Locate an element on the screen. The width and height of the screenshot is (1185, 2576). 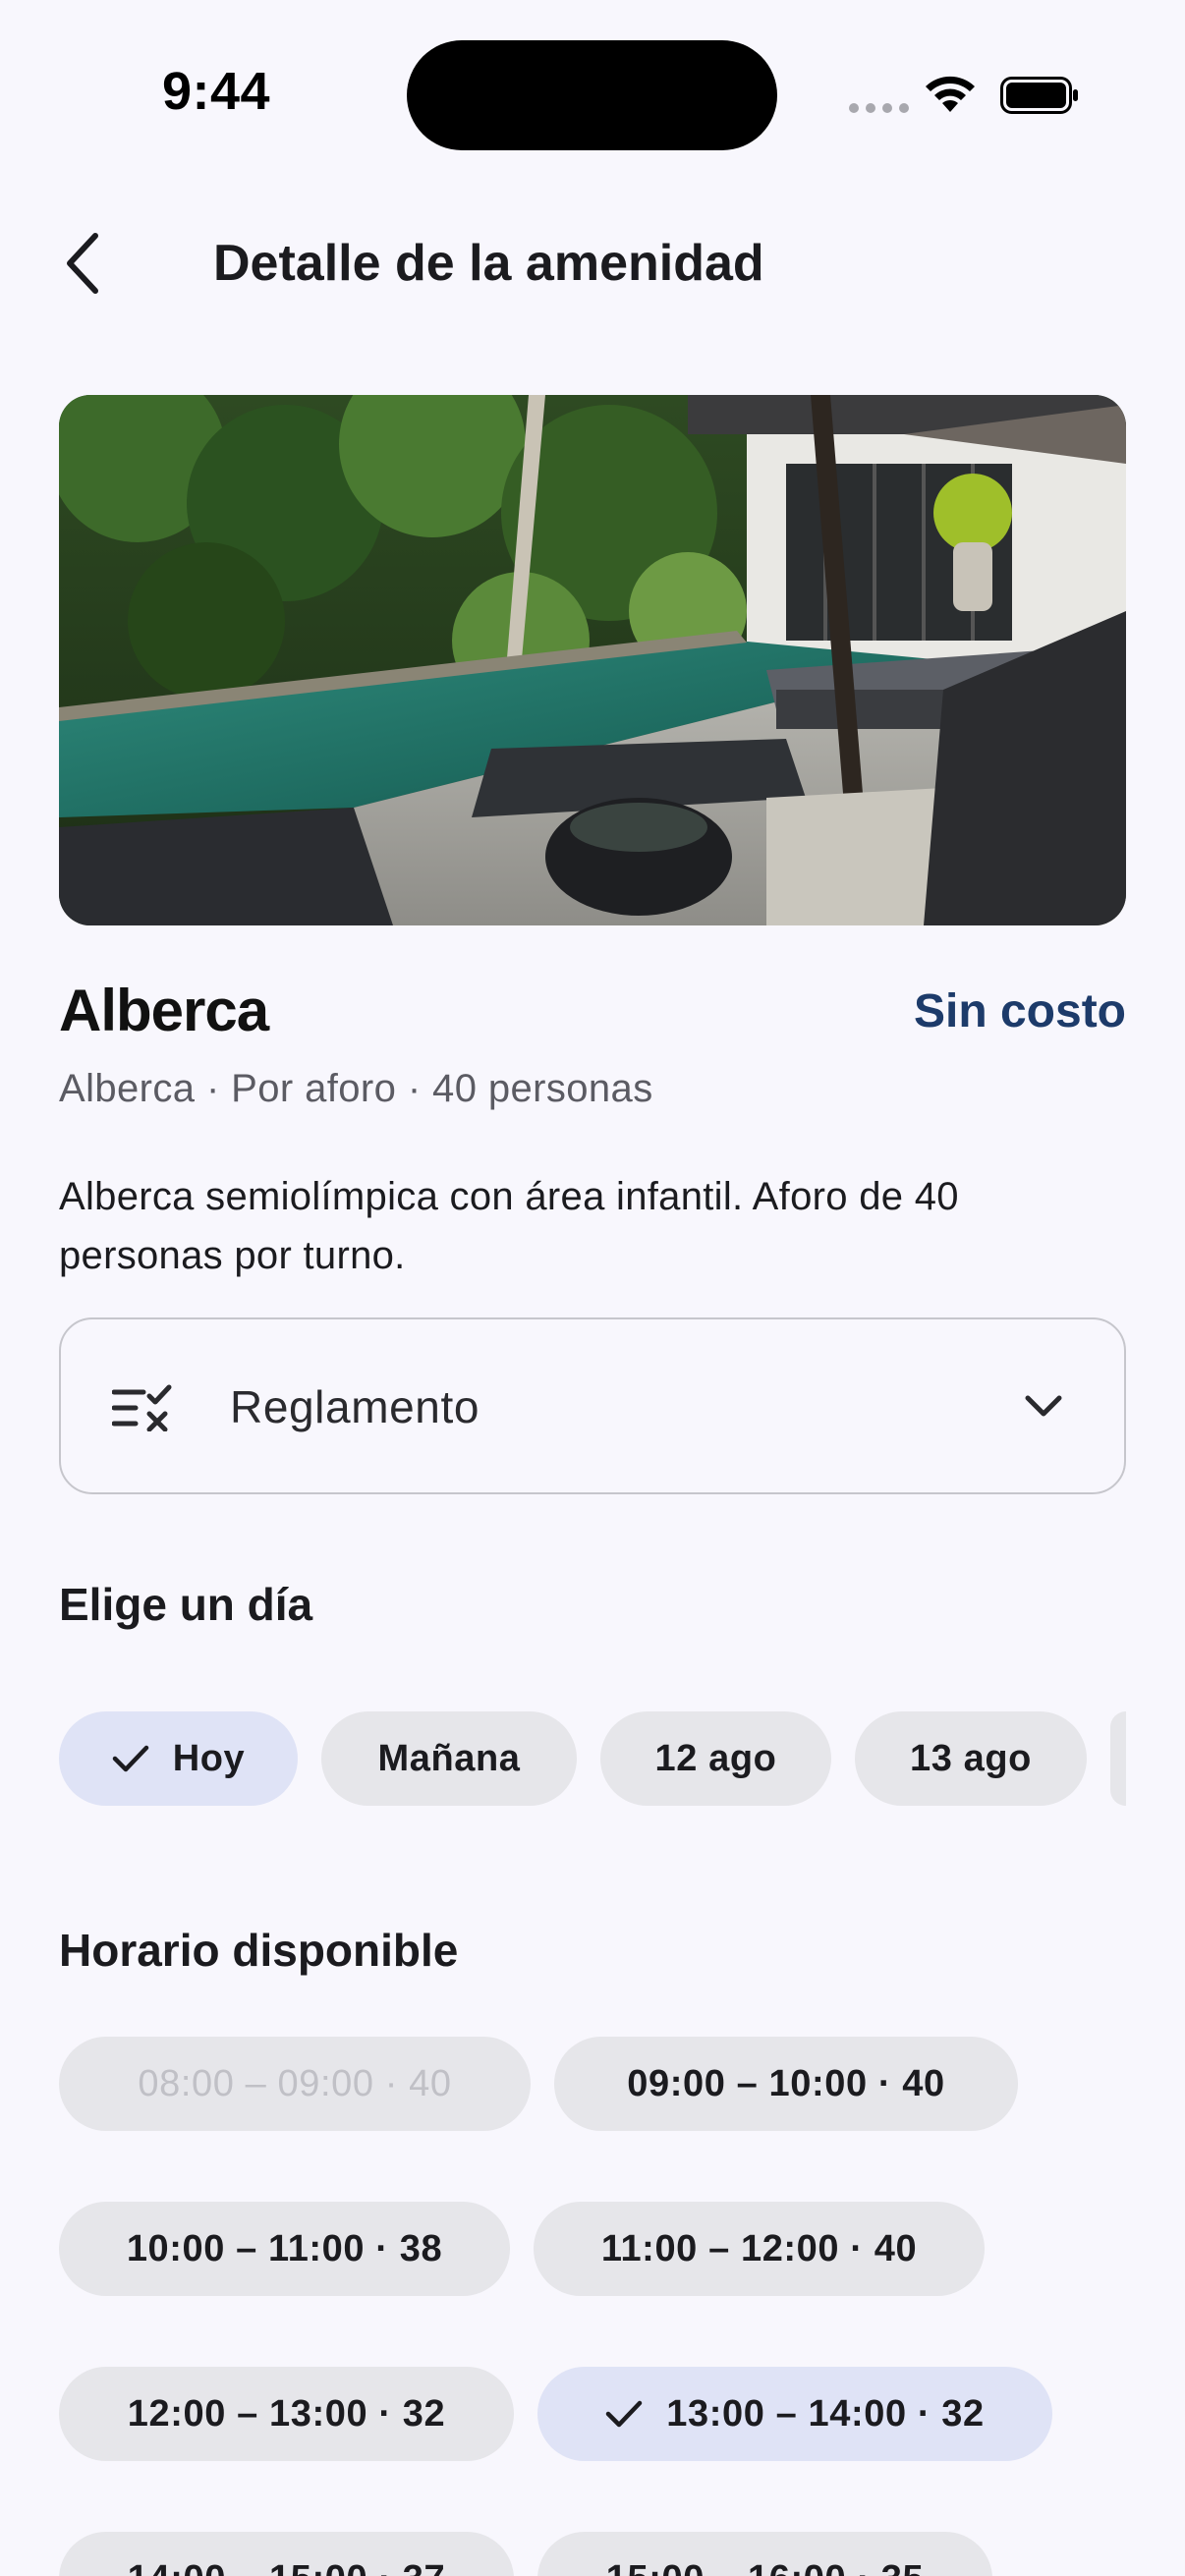
time-slot-chip: 14:00 – 15:00 · 37 is located at coordinates (287, 2554).